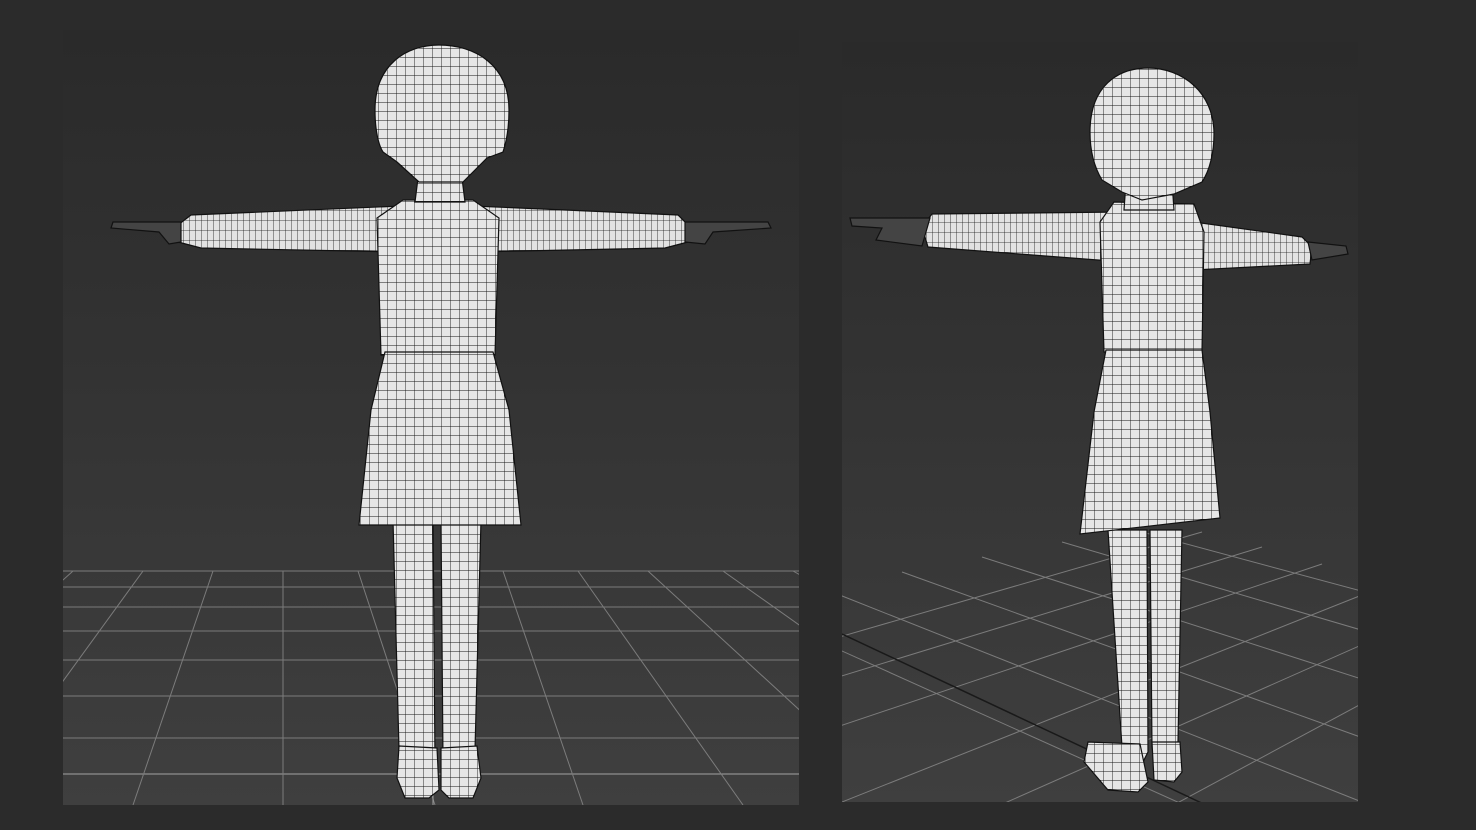  What do you see at coordinates (1166, 651) in the screenshot?
I see `right-leg` at bounding box center [1166, 651].